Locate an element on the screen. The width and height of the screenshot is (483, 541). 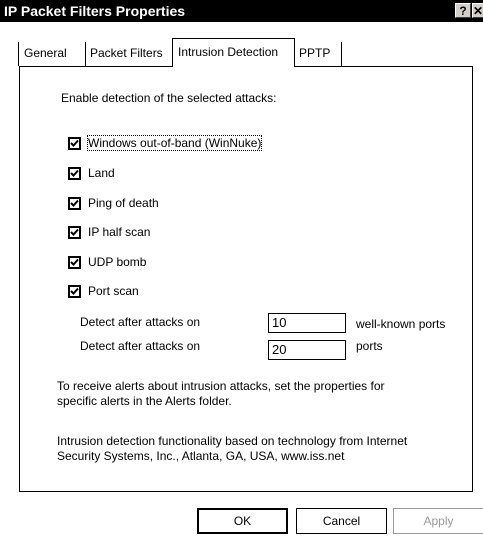
apply-button-label: Apply is located at coordinates (438, 521).